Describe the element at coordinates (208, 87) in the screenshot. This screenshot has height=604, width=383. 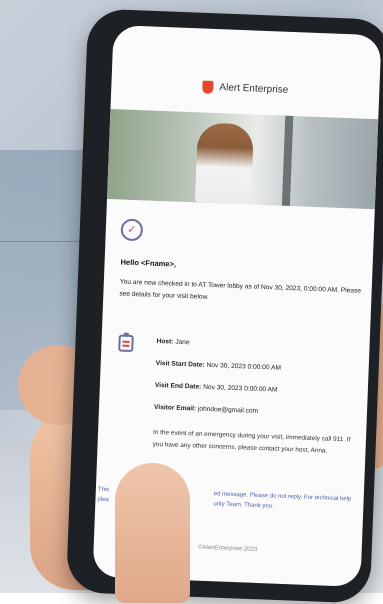
I see `shield-icon` at that location.